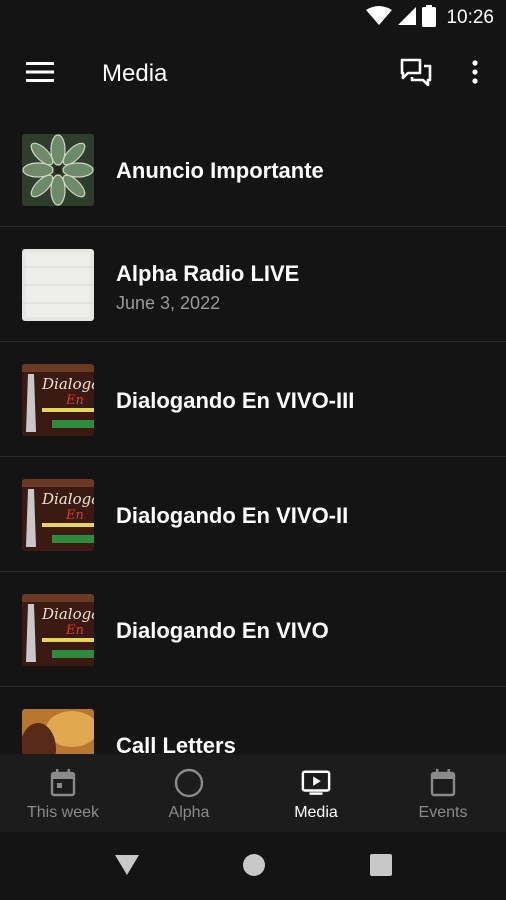  I want to click on recents-button, so click(381, 867).